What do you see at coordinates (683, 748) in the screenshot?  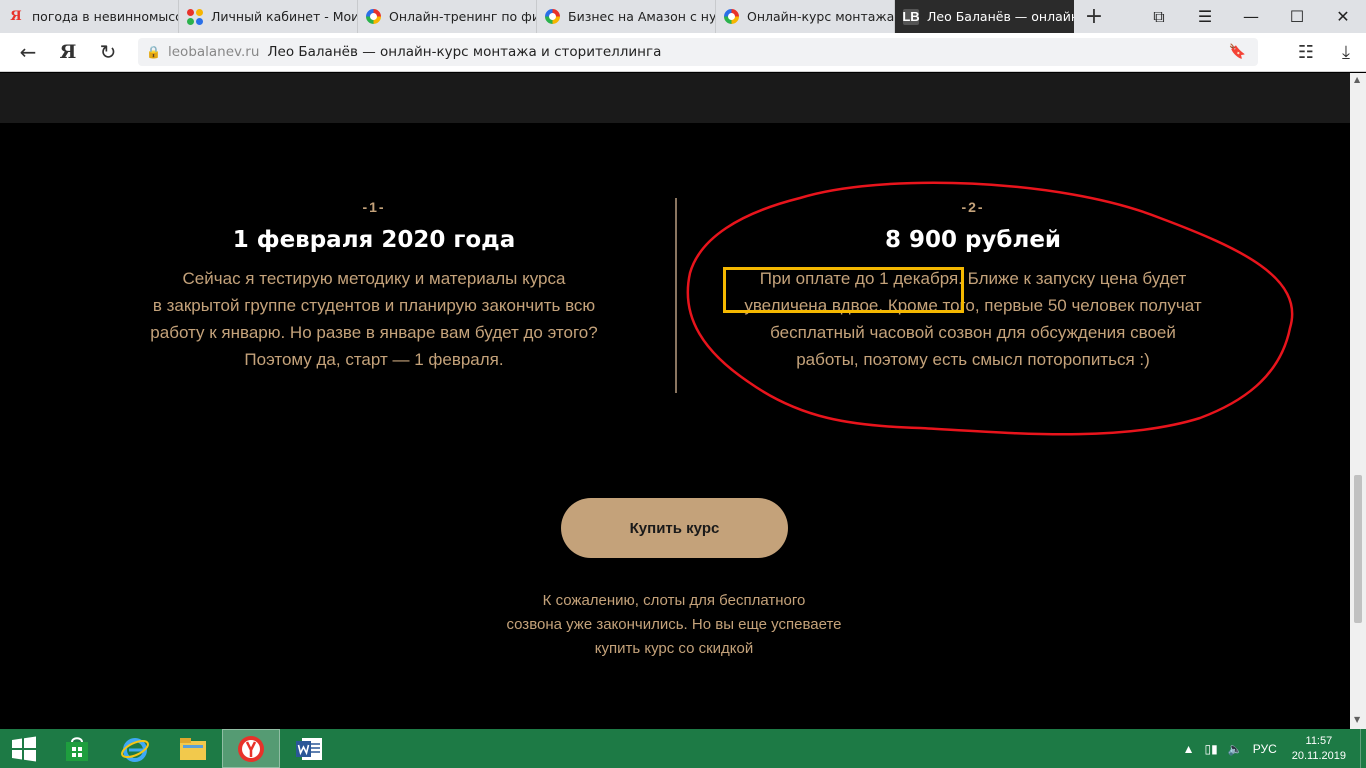 I see `taskbar: ▲ ▯▮ 🔈 РУС 11:57 20.11.2019` at bounding box center [683, 748].